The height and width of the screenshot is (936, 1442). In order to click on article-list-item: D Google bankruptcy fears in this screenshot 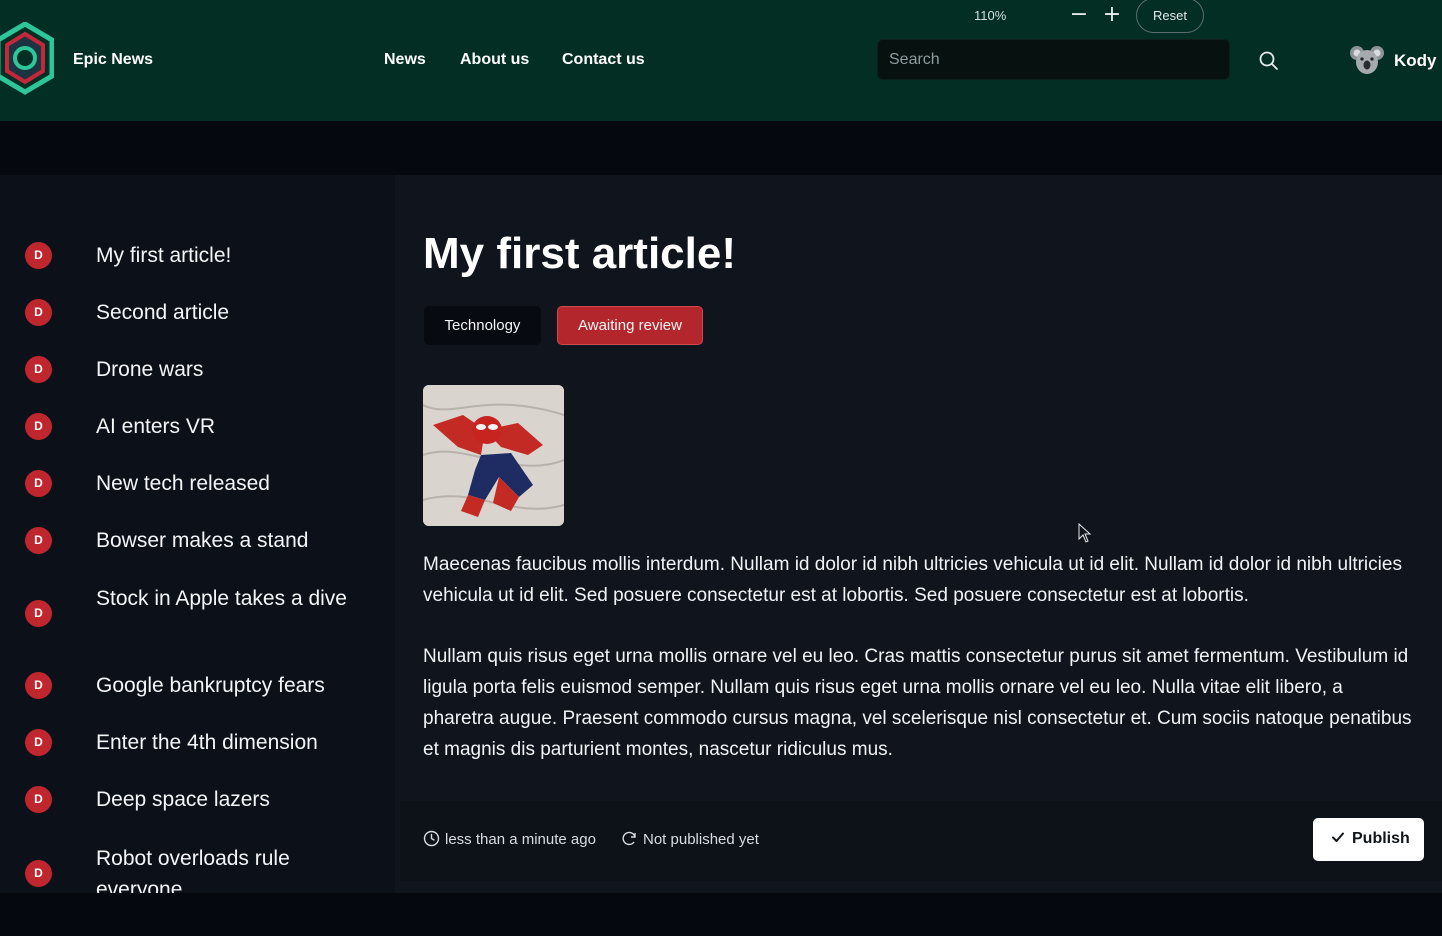, I will do `click(197, 686)`.